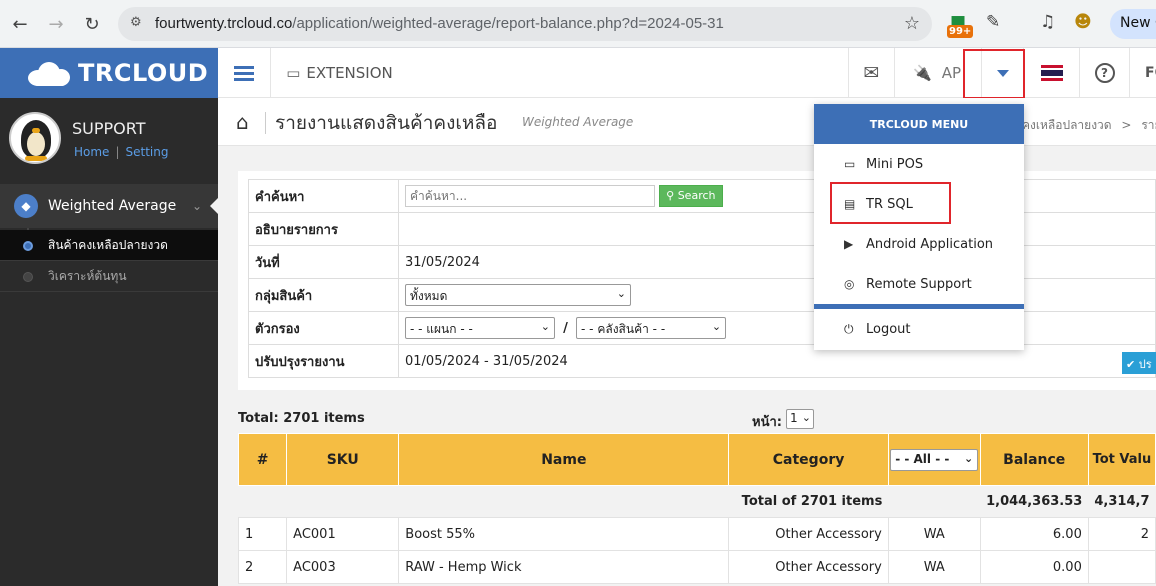 The width and height of the screenshot is (1156, 586). I want to click on menu-item-logout: ⏻ Logout, so click(919, 329).